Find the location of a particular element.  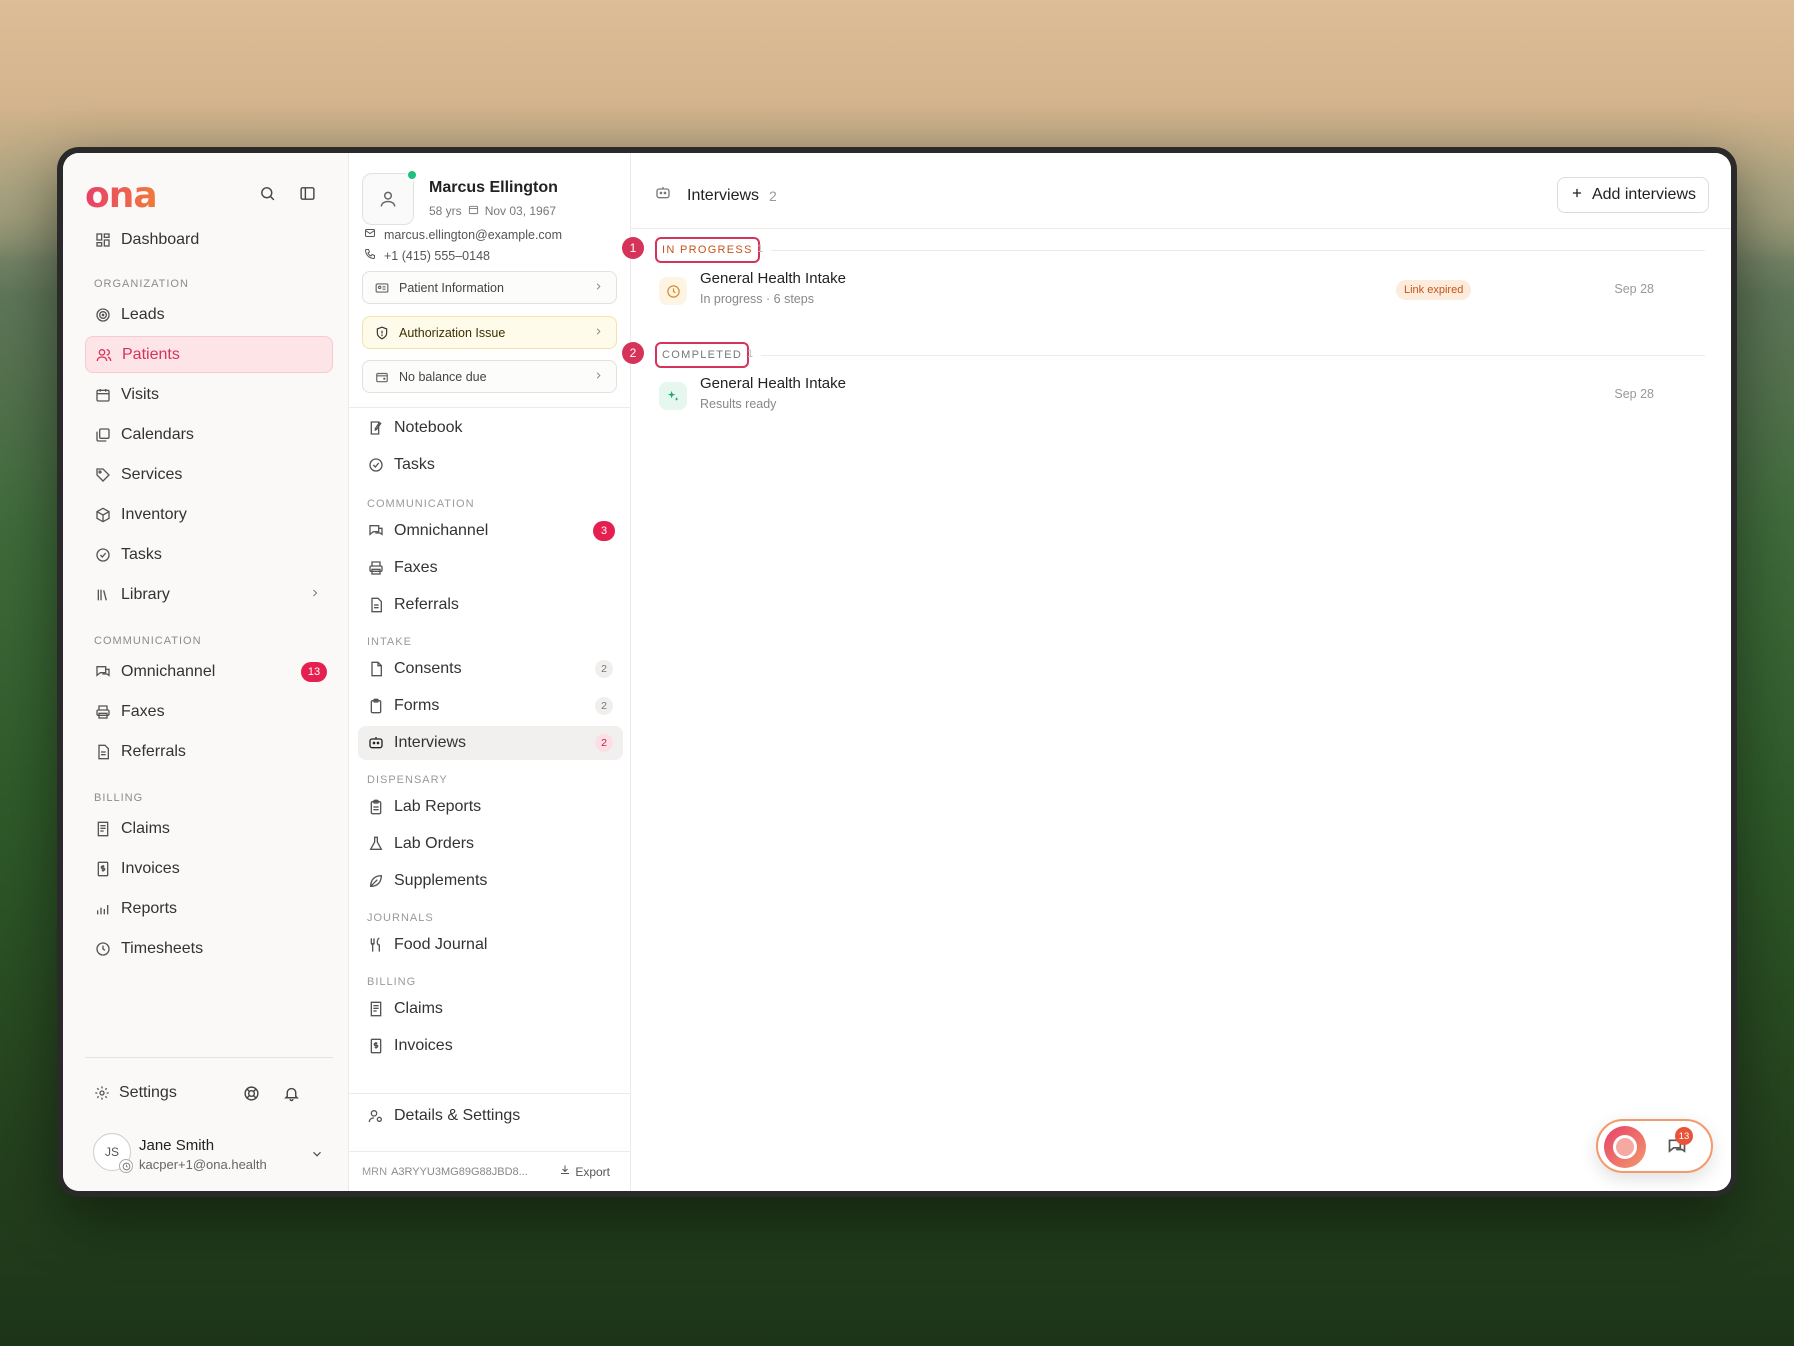

patient-nav-omnichannel: Omnichannel 3 is located at coordinates (490, 531).